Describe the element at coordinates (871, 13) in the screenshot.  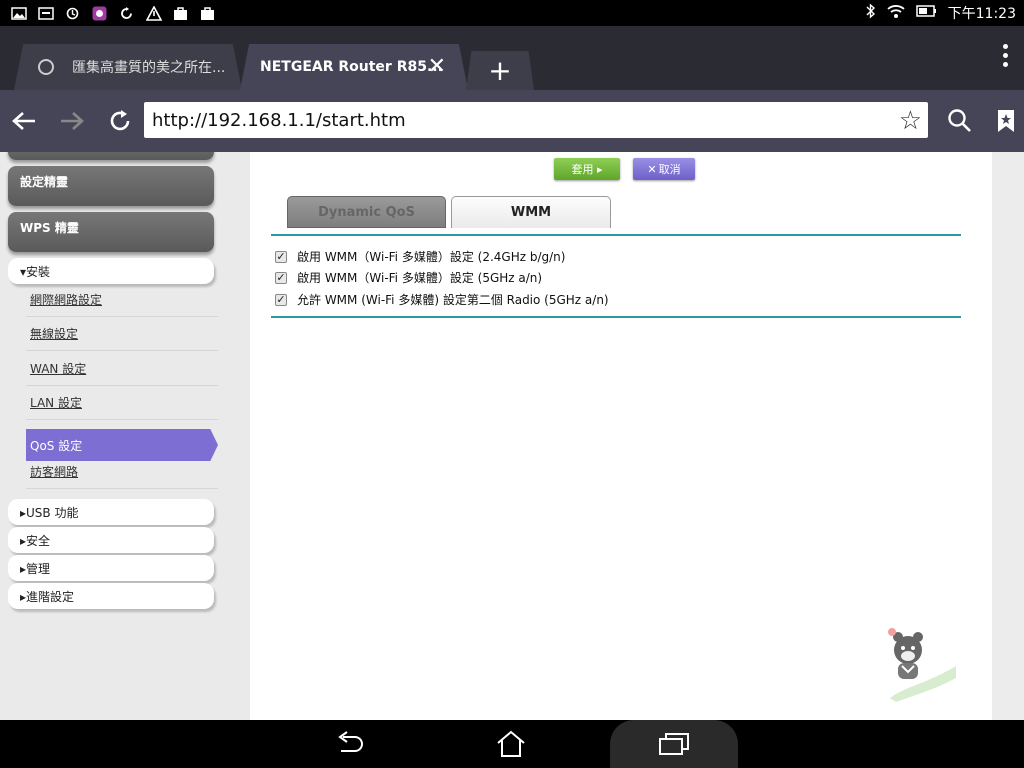
I see `bluetooth-icon` at that location.